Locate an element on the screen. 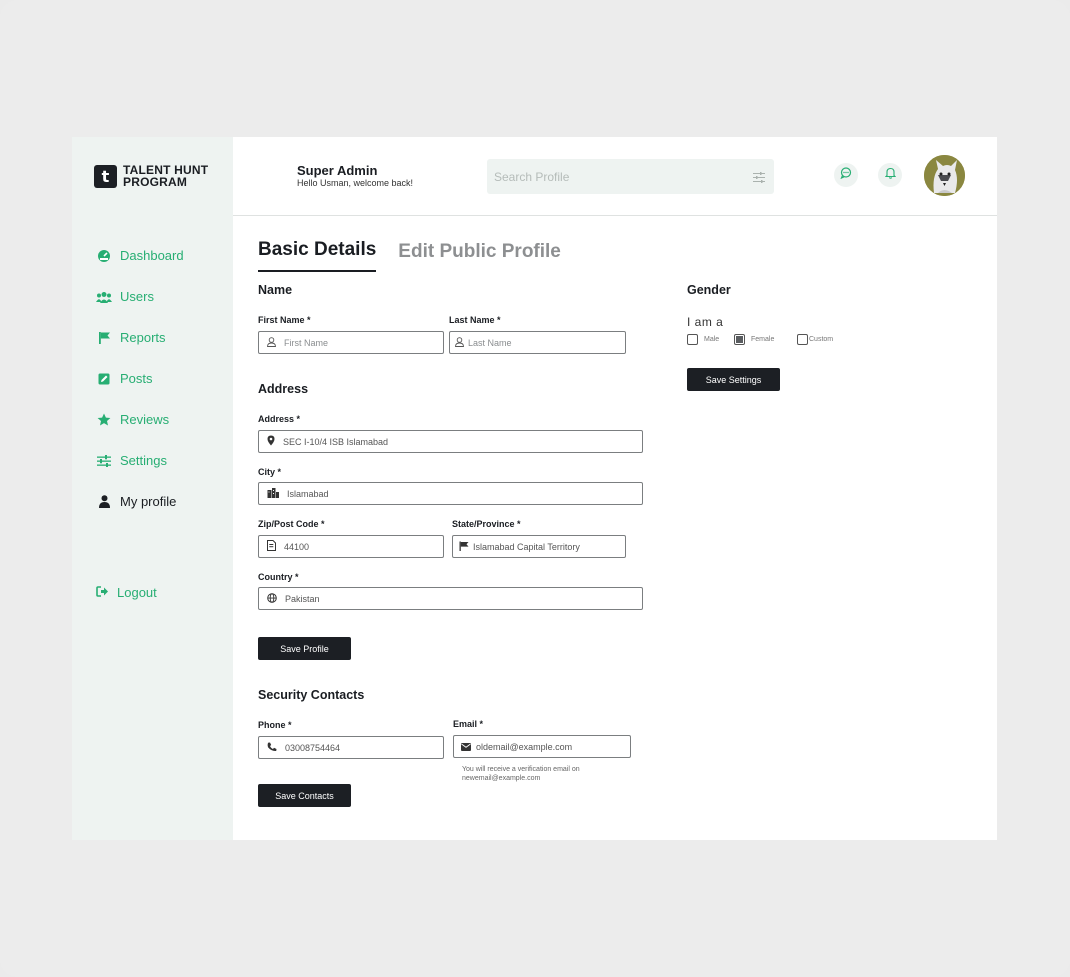 This screenshot has width=1070, height=977. first-name-label: First Name * is located at coordinates (284, 320).